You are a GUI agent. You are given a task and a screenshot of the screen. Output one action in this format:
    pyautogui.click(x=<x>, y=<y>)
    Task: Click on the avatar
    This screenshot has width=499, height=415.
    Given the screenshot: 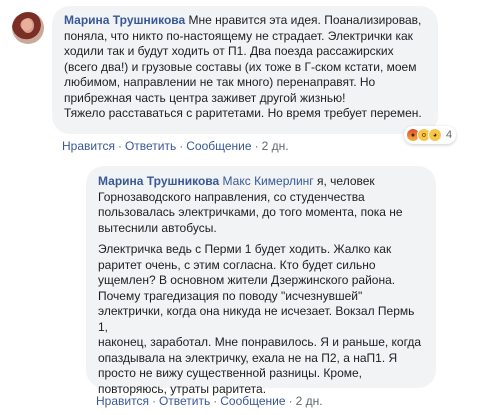 What is the action you would take?
    pyautogui.click(x=28, y=28)
    